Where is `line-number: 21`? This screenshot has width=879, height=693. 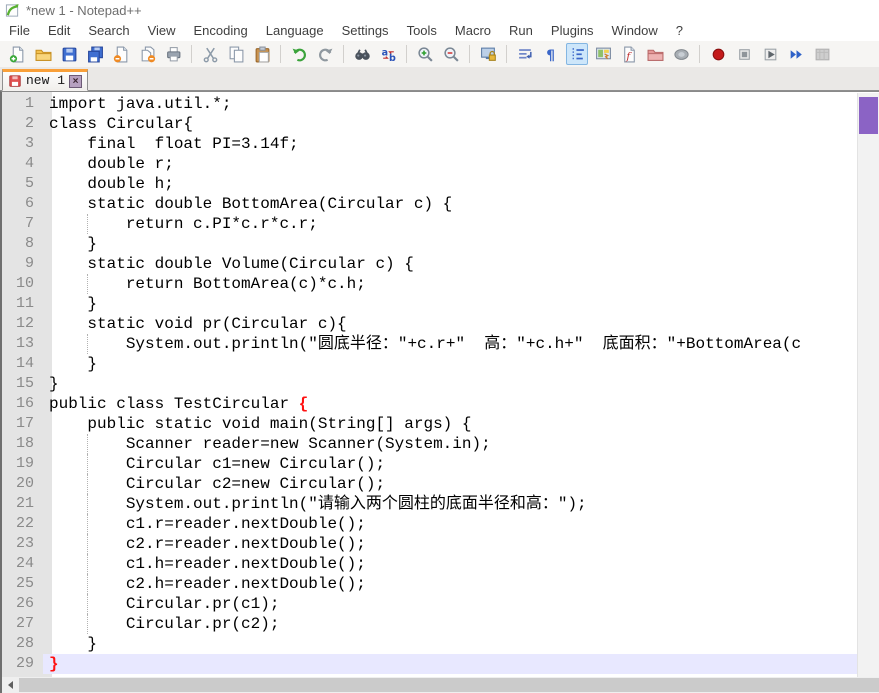
line-number: 21 is located at coordinates (22, 504).